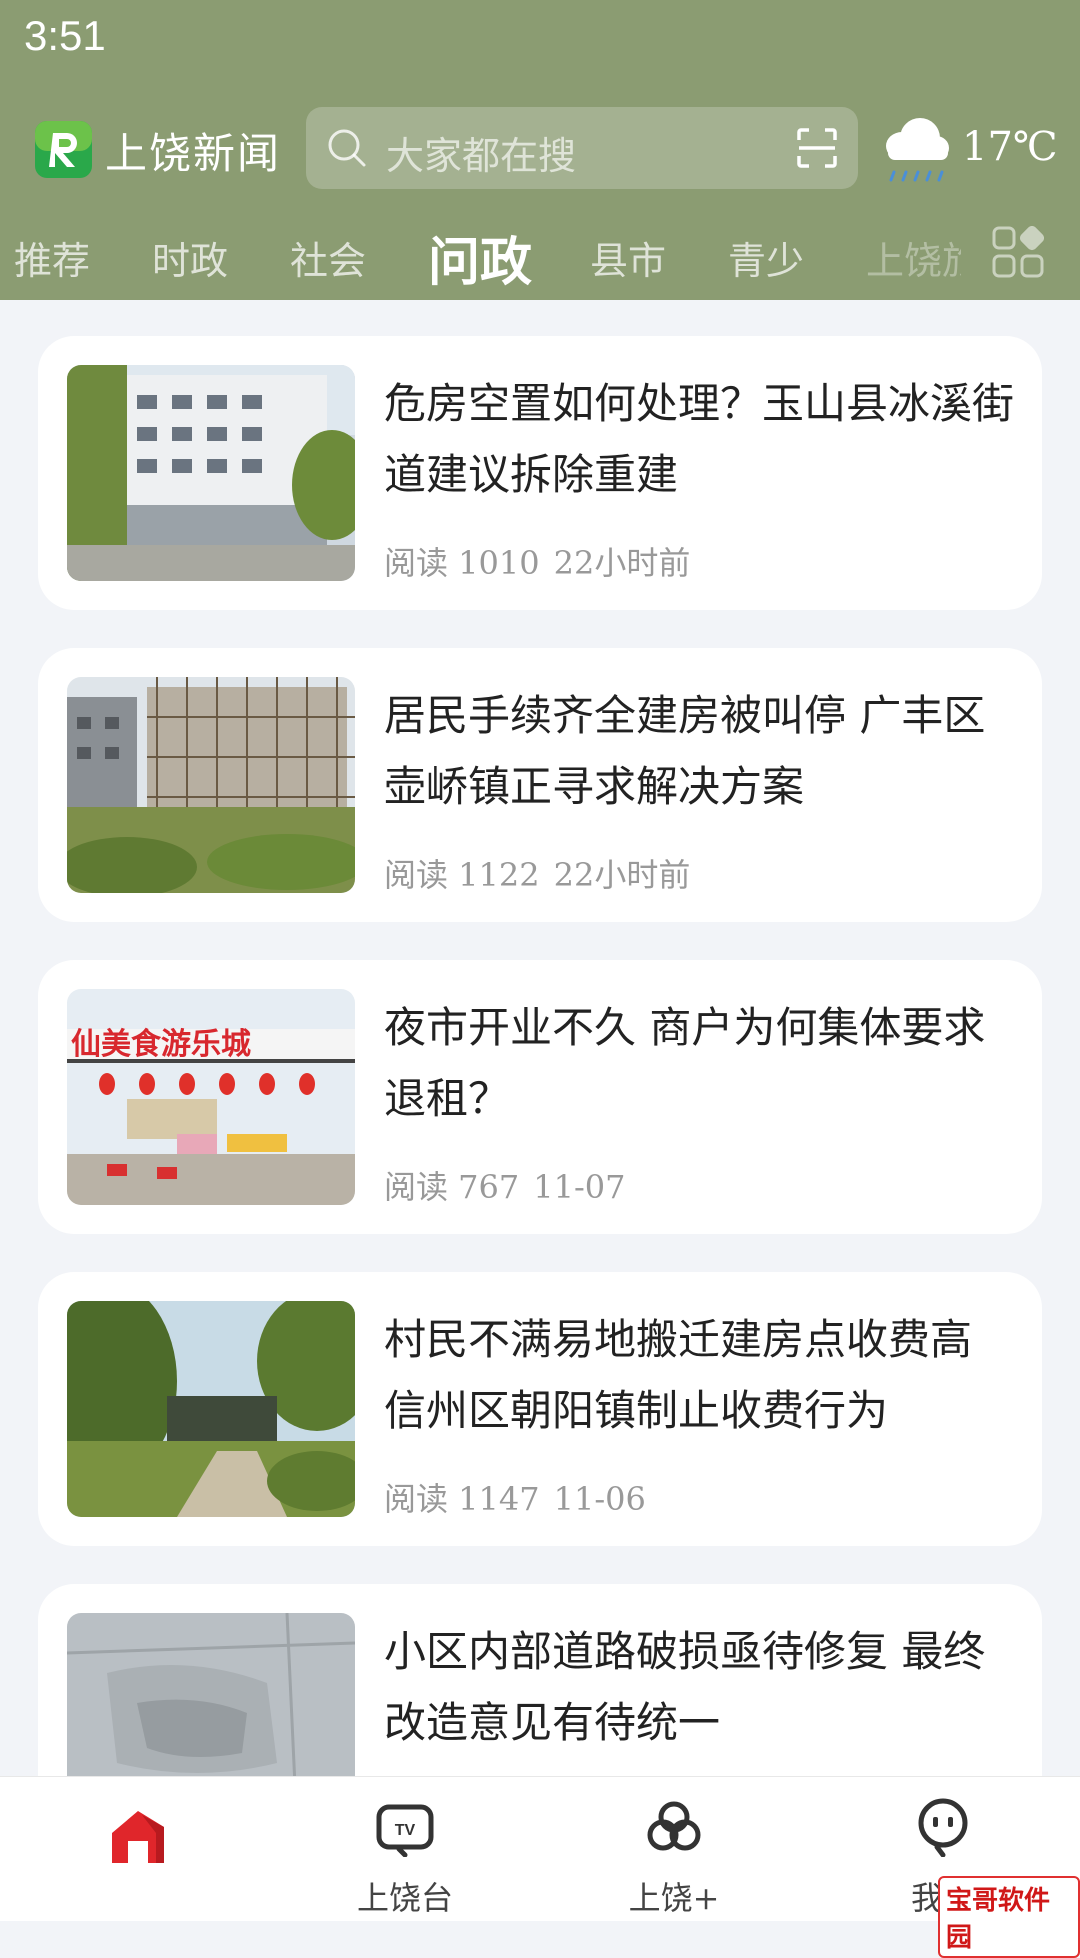 This screenshot has width=1080, height=1958. What do you see at coordinates (540, 1848) in the screenshot?
I see `bottom-nav: TV 上饶台 上饶+ 我的` at bounding box center [540, 1848].